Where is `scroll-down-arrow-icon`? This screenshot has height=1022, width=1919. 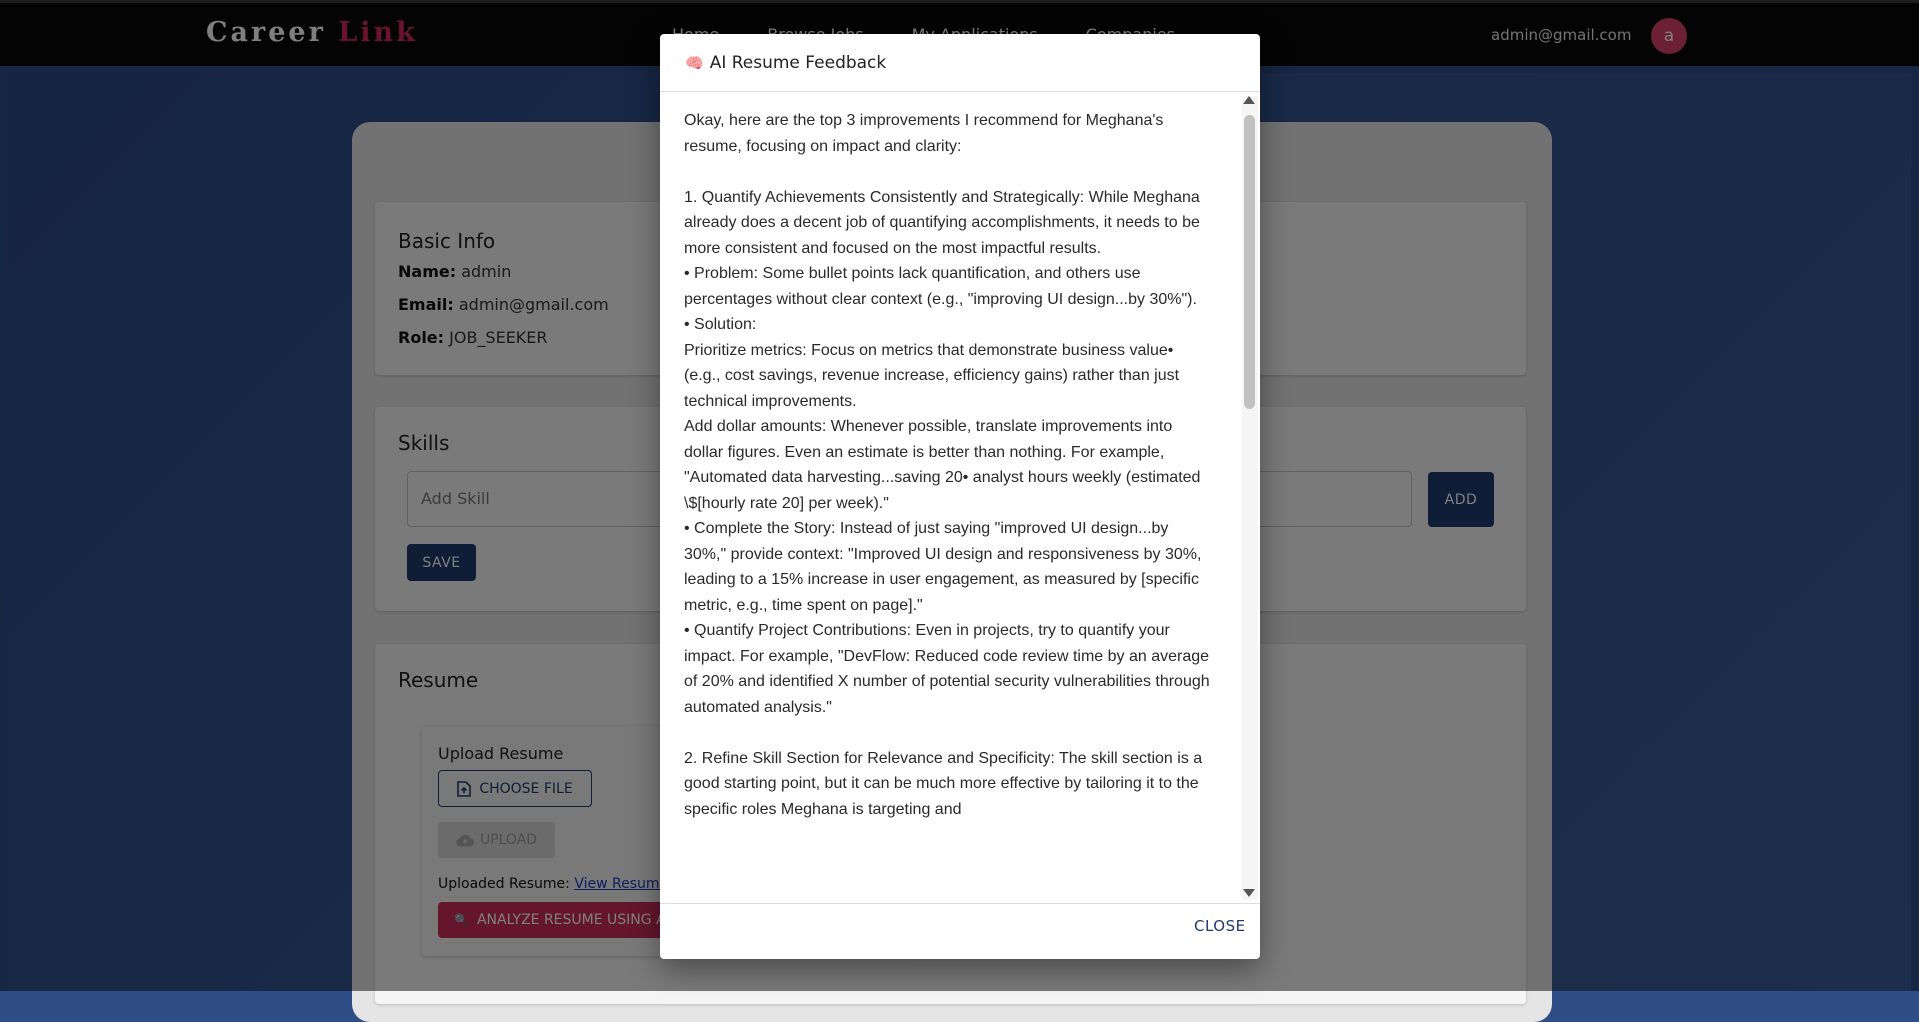 scroll-down-arrow-icon is located at coordinates (1249, 893).